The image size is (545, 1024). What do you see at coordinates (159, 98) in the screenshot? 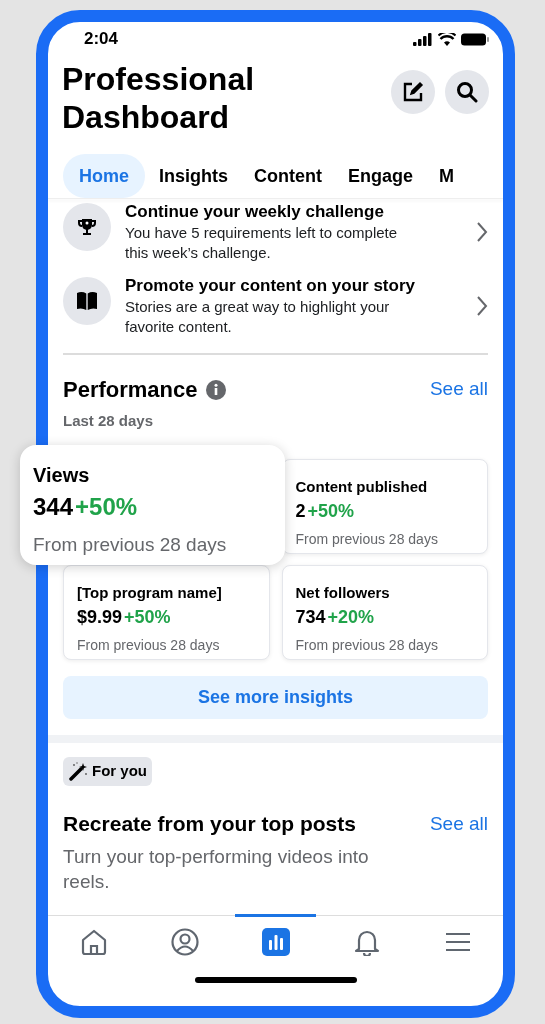
I see `page-title: Professional Dashboard` at bounding box center [159, 98].